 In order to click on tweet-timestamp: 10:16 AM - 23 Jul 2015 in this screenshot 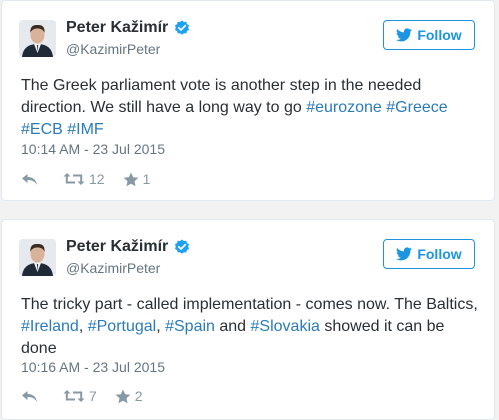, I will do `click(93, 367)`.